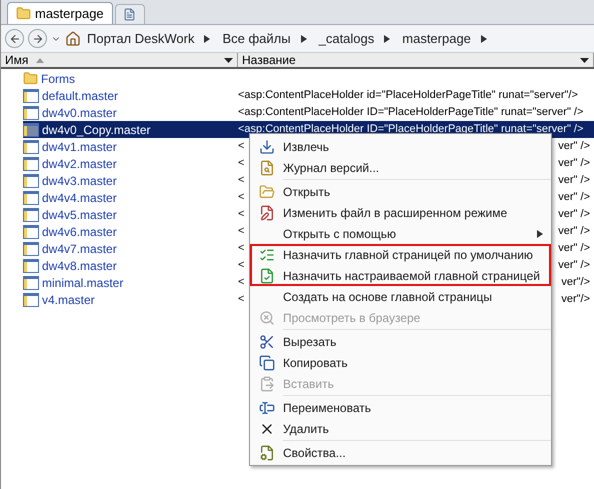  I want to click on file-name: dw4v0.master, so click(79, 113).